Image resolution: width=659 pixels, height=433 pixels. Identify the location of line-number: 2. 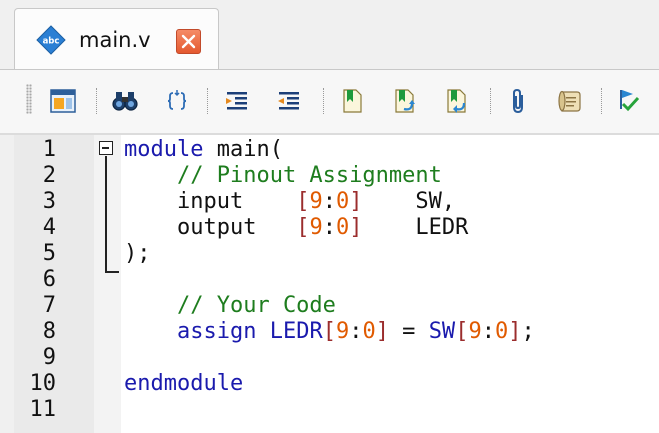
(49, 175).